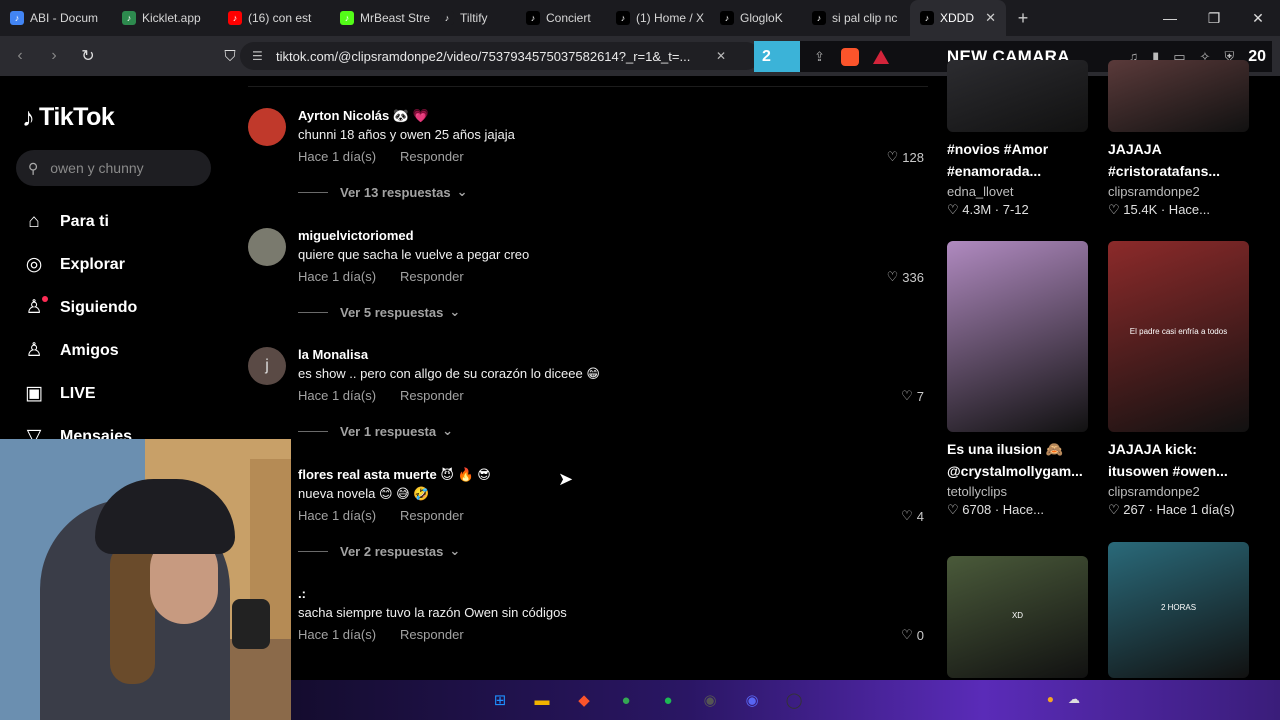 Image resolution: width=1280 pixels, height=720 pixels. Describe the element at coordinates (1019, 491) in the screenshot. I see `video-author: tetollyclips` at that location.